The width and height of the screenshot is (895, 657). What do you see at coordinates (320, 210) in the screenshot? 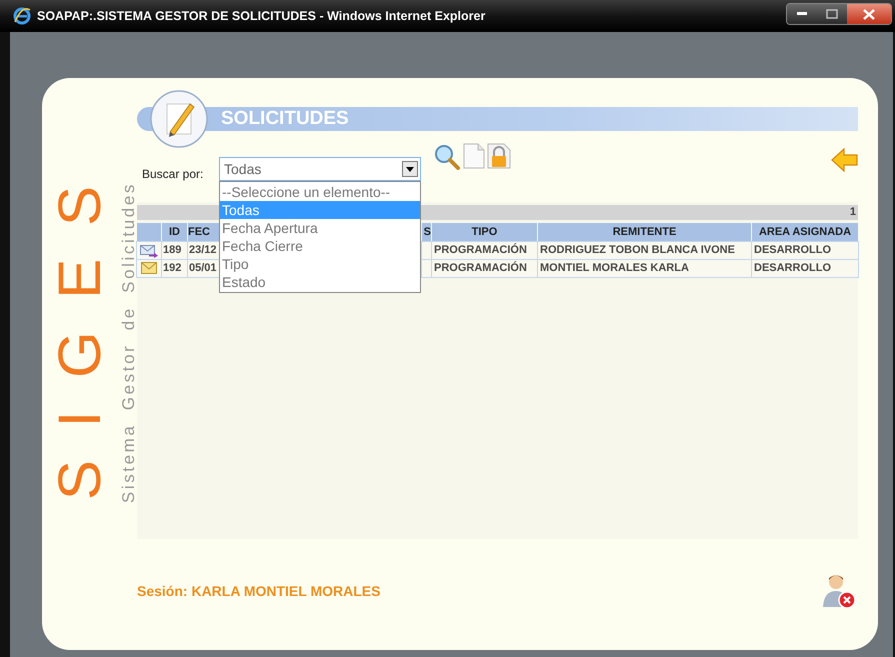
I see `dropdown-option: Todas` at bounding box center [320, 210].